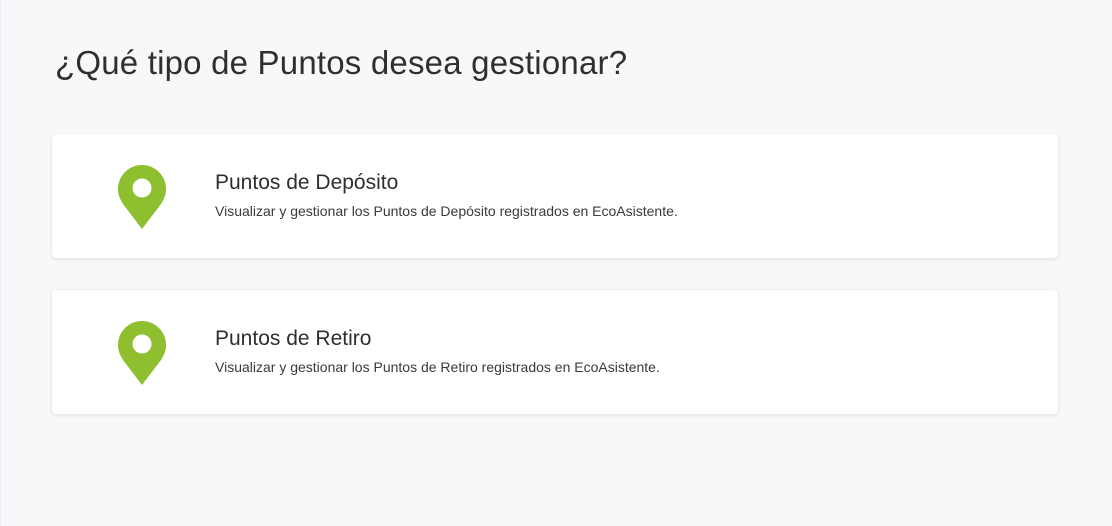  What do you see at coordinates (307, 182) in the screenshot?
I see `card-title: Puntos de Depósito` at bounding box center [307, 182].